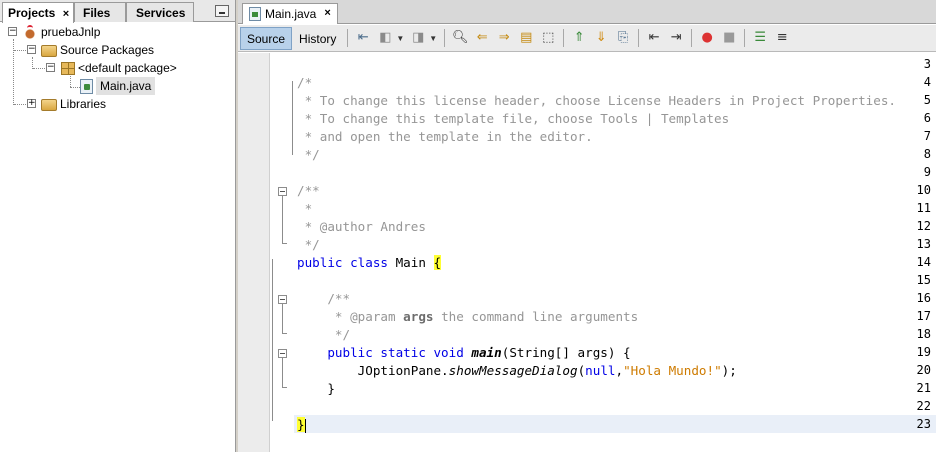  Describe the element at coordinates (513, 370) in the screenshot. I see `code-method: showMessageDialog` at that location.